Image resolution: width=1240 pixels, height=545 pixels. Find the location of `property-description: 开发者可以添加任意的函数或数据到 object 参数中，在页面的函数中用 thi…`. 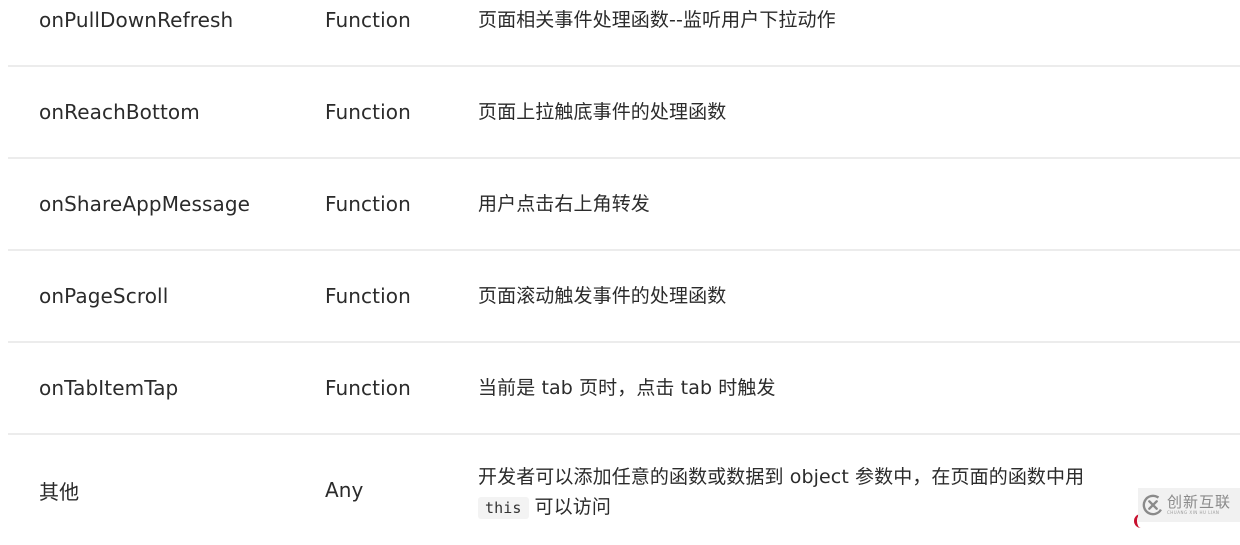

property-description: 开发者可以添加任意的函数或数据到 object 参数中，在页面的函数中用 thi… is located at coordinates (838, 490).